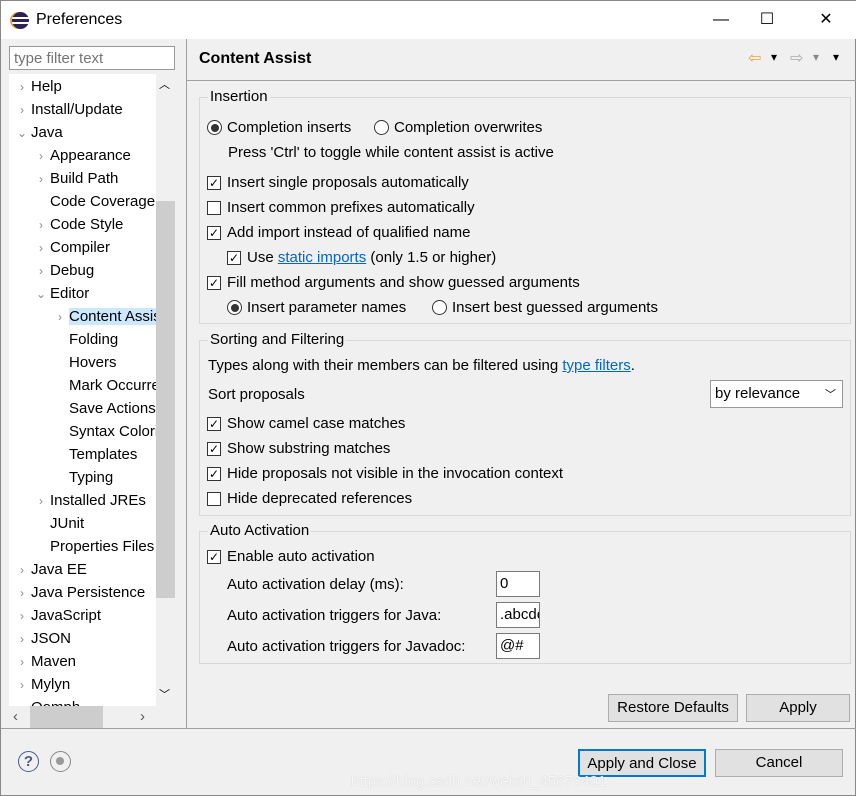 The image size is (856, 796). I want to click on checkbox-label: Insert common prefixes automatically, so click(351, 207).